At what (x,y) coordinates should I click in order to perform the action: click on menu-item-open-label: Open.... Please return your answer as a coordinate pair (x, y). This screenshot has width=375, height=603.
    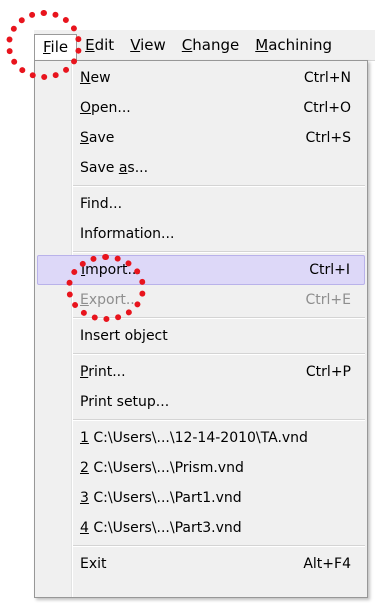
    Looking at the image, I should click on (105, 108).